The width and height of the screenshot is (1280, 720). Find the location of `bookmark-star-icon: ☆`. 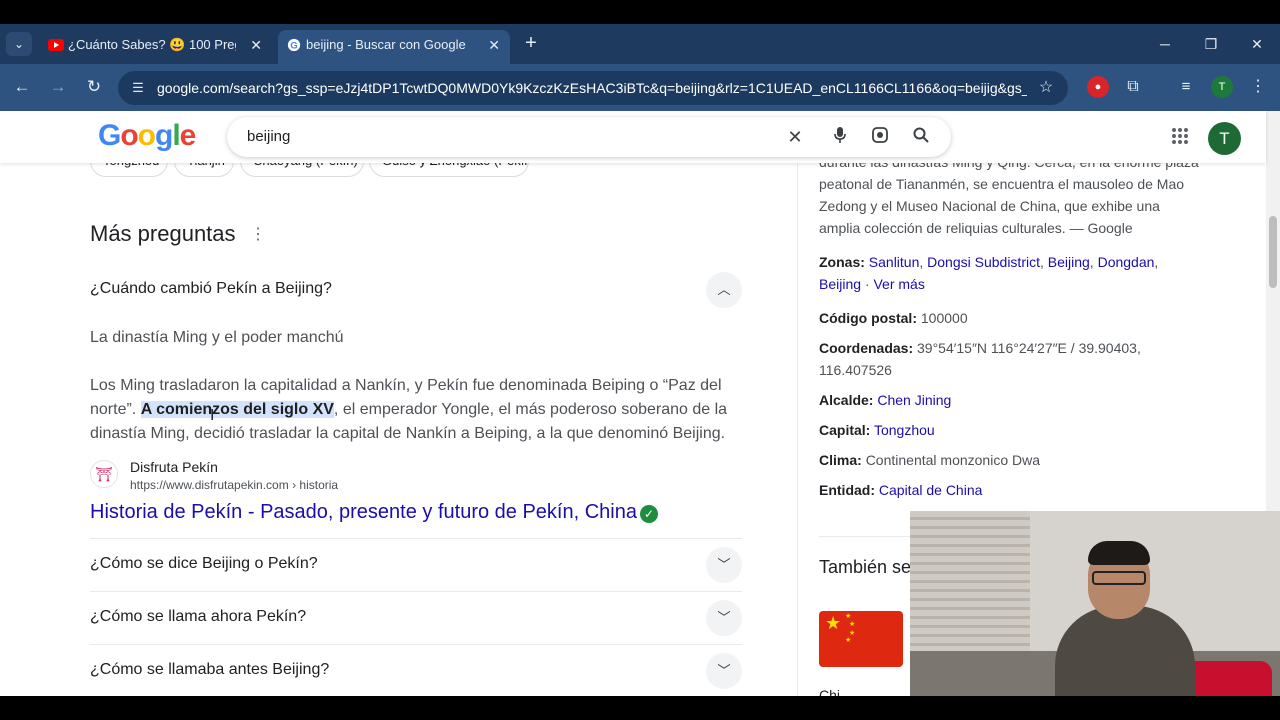

bookmark-star-icon: ☆ is located at coordinates (1046, 88).